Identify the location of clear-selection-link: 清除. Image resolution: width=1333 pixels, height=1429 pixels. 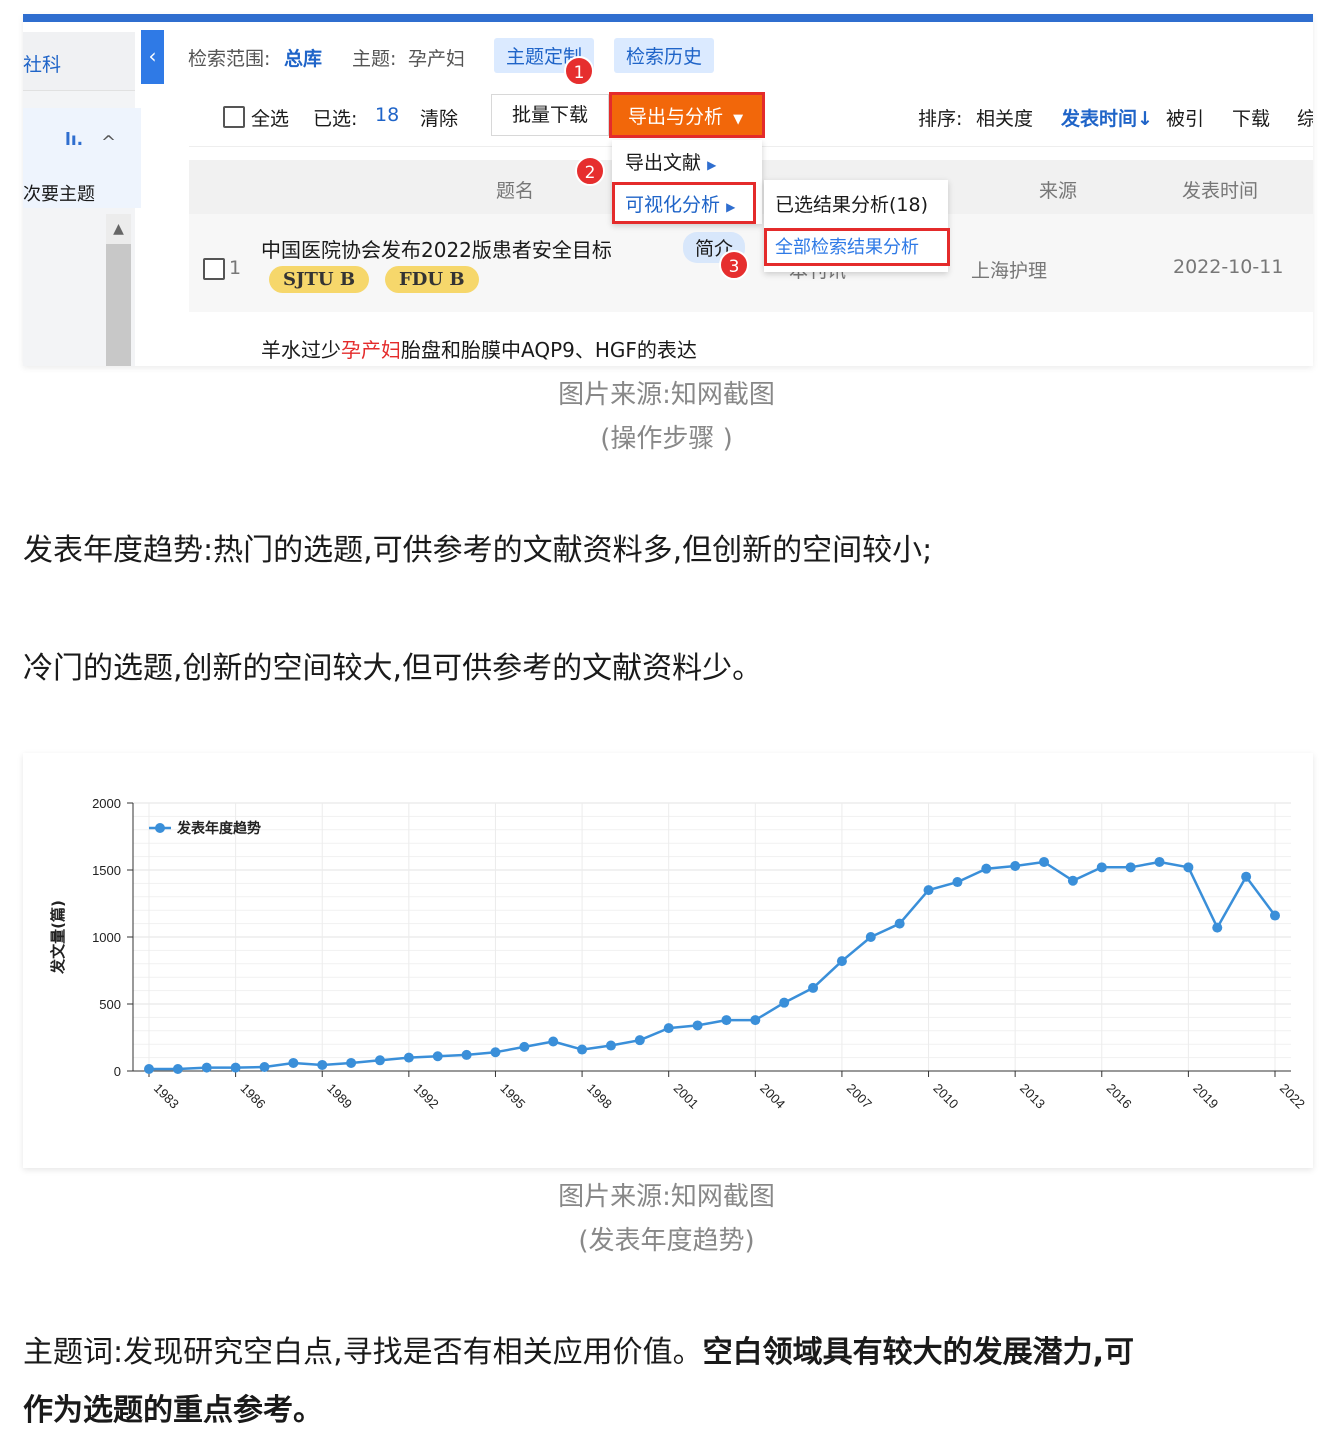
(439, 117).